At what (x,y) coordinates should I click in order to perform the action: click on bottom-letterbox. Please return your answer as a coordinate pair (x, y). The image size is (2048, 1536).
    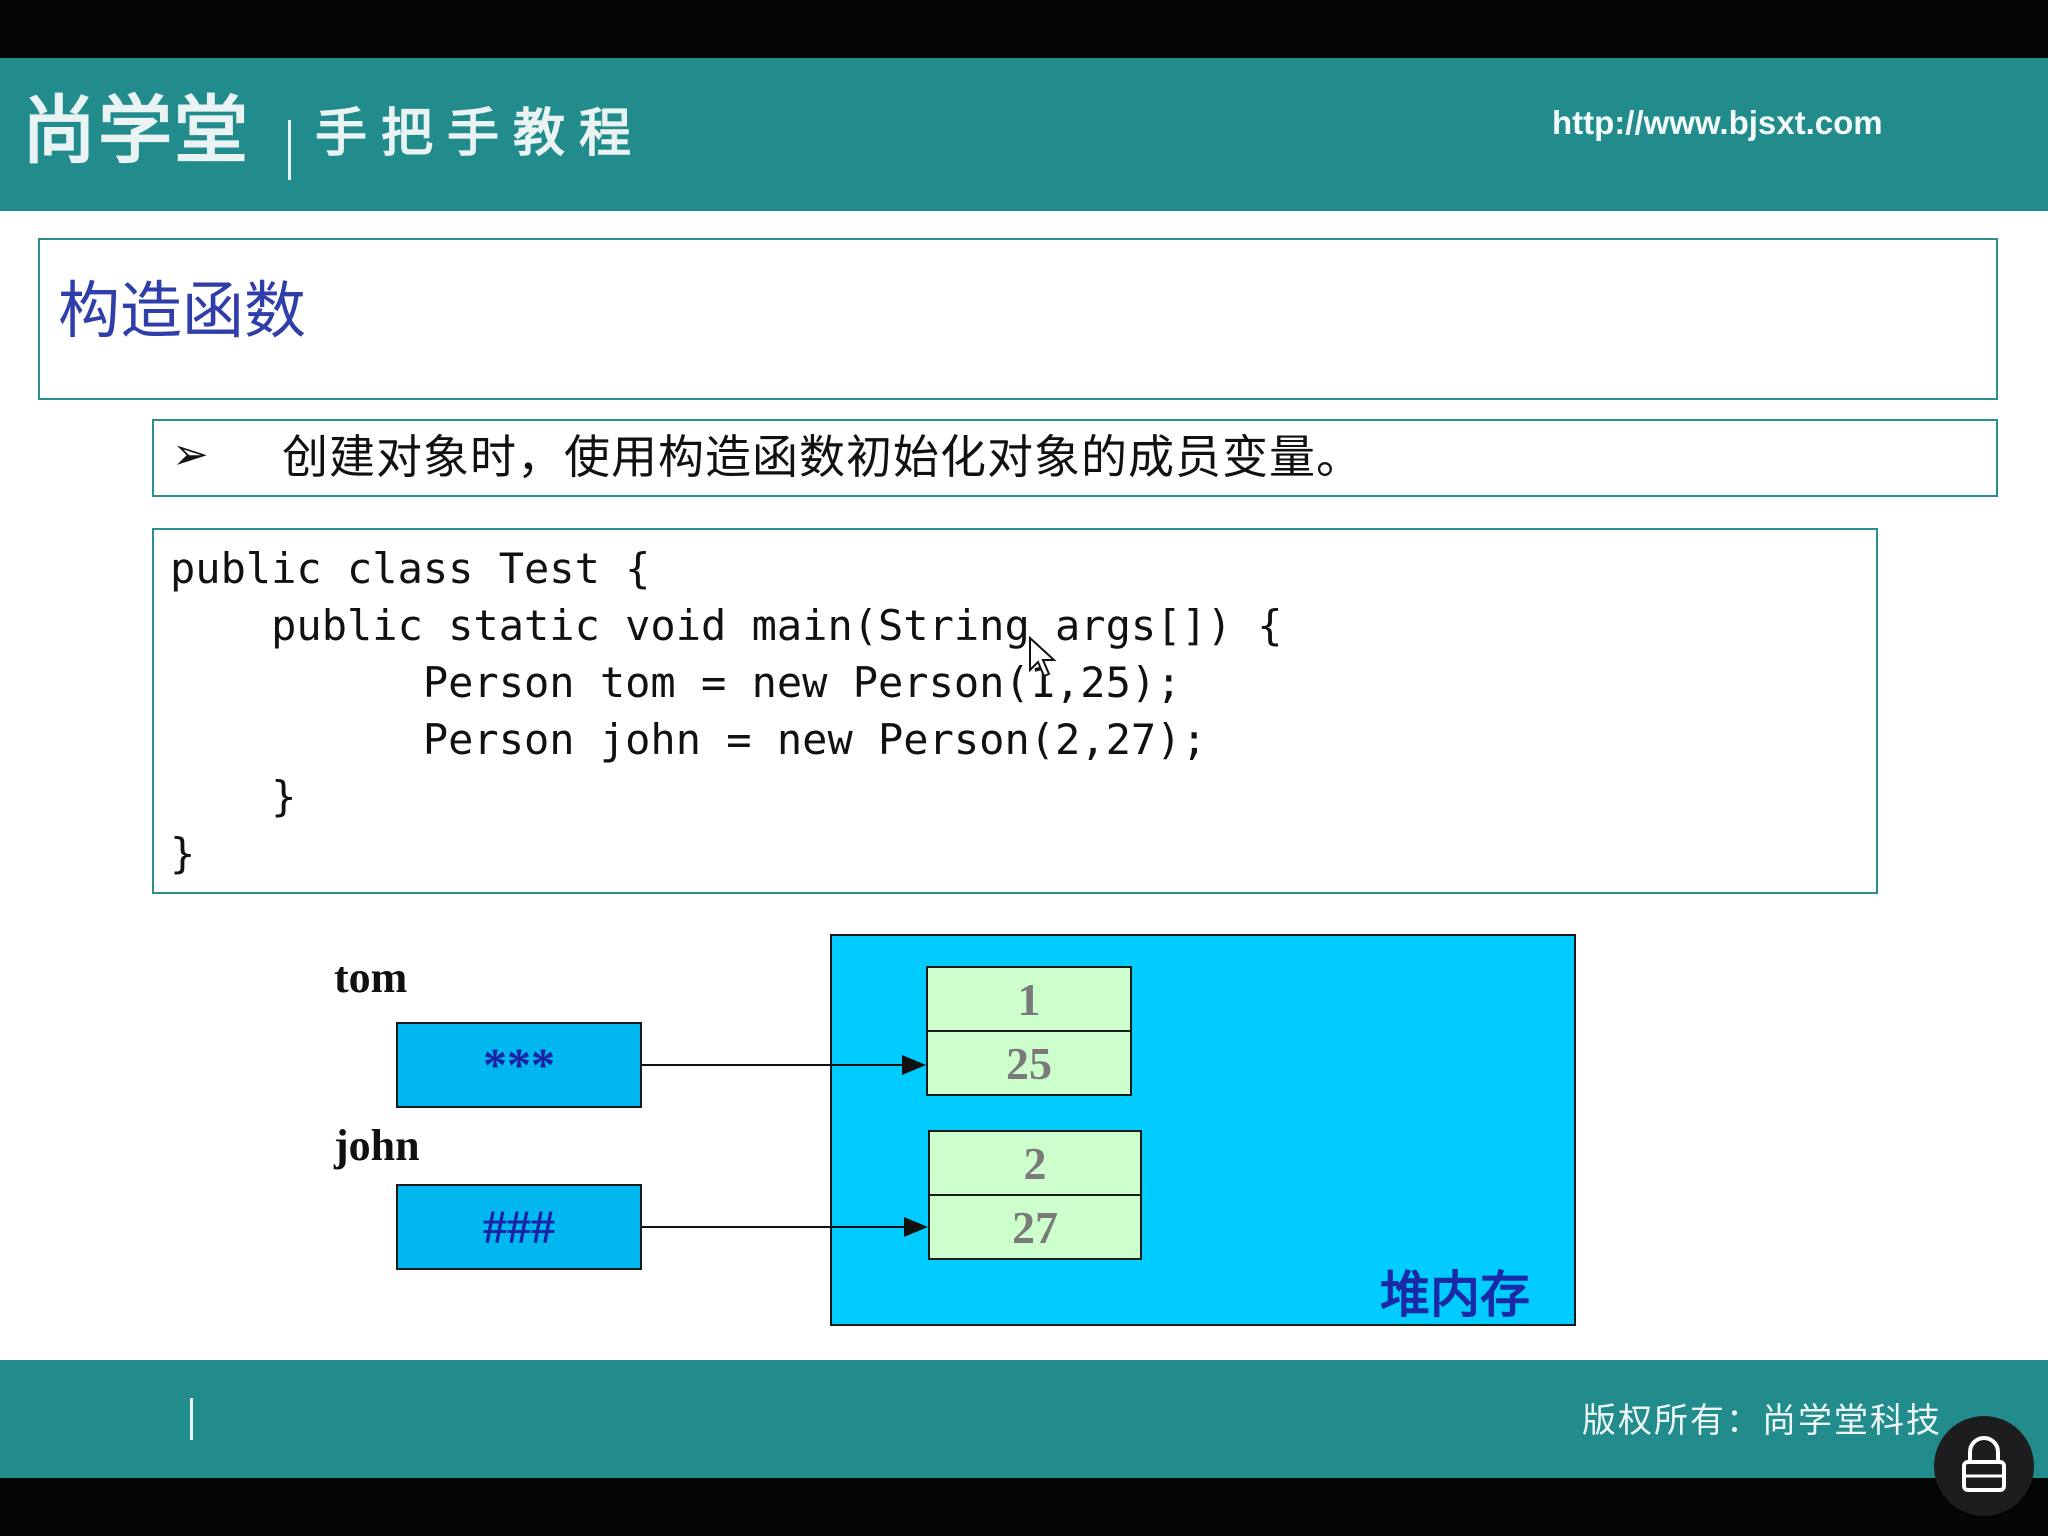
    Looking at the image, I should click on (1024, 1507).